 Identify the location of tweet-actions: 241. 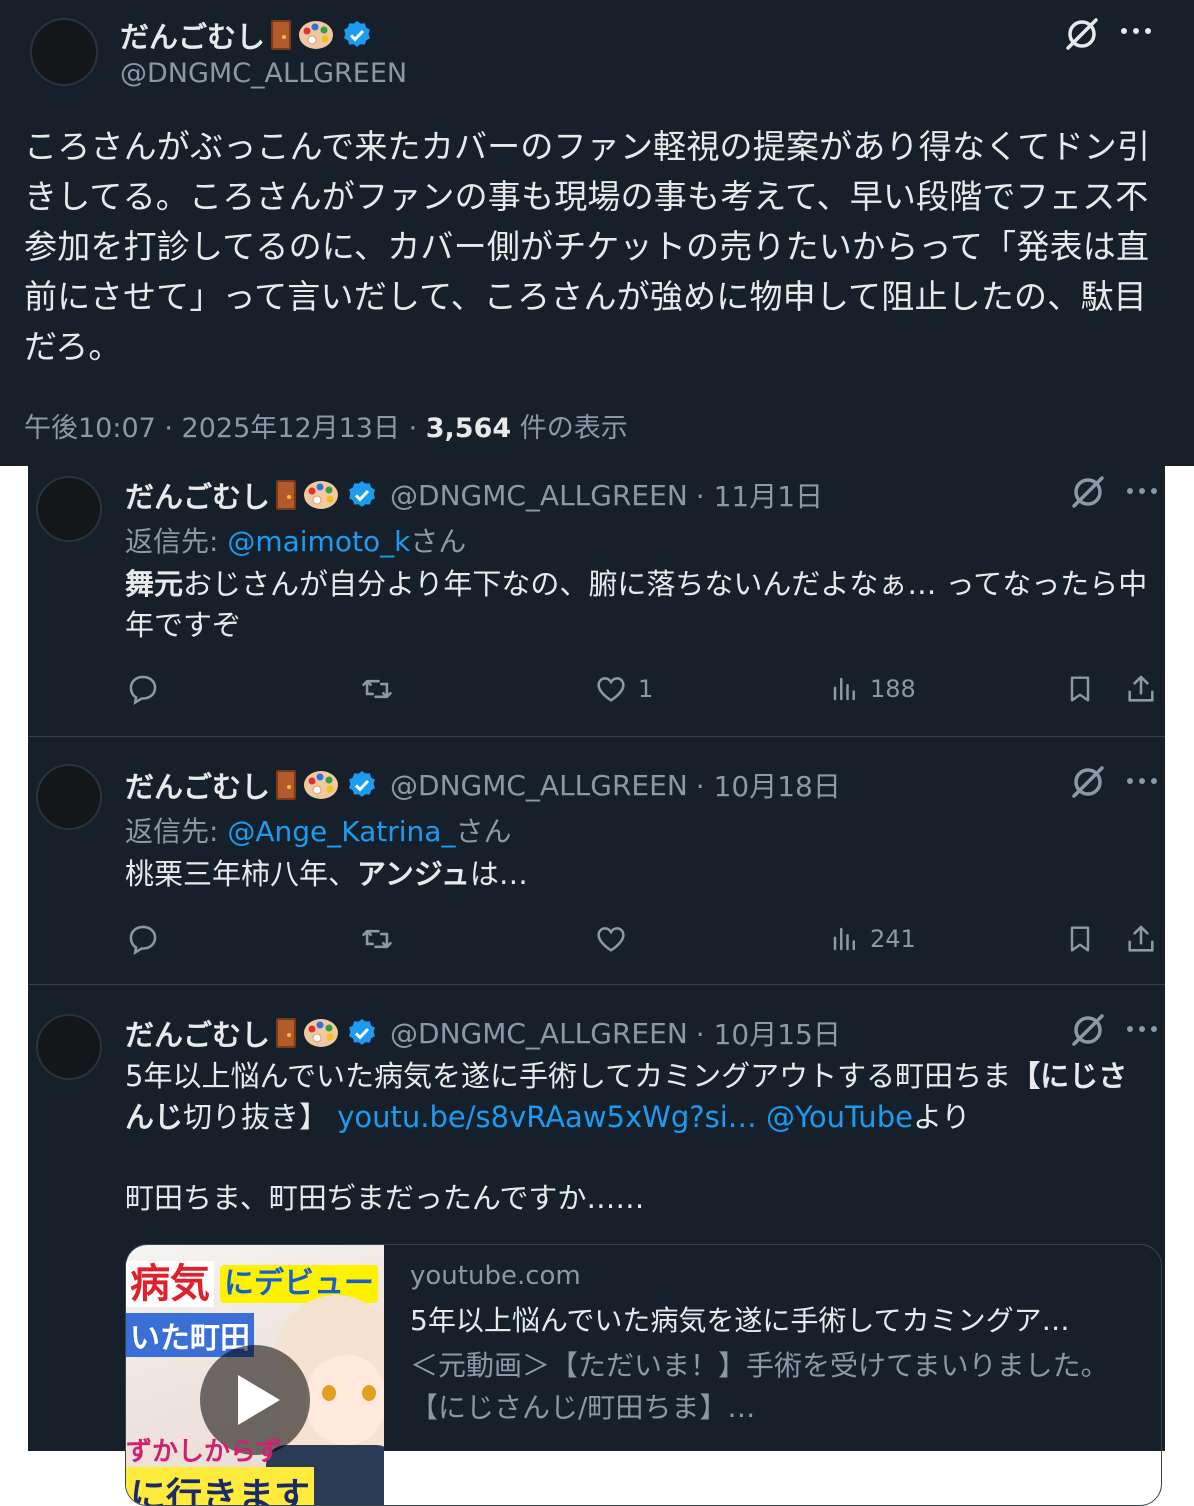
(596, 942).